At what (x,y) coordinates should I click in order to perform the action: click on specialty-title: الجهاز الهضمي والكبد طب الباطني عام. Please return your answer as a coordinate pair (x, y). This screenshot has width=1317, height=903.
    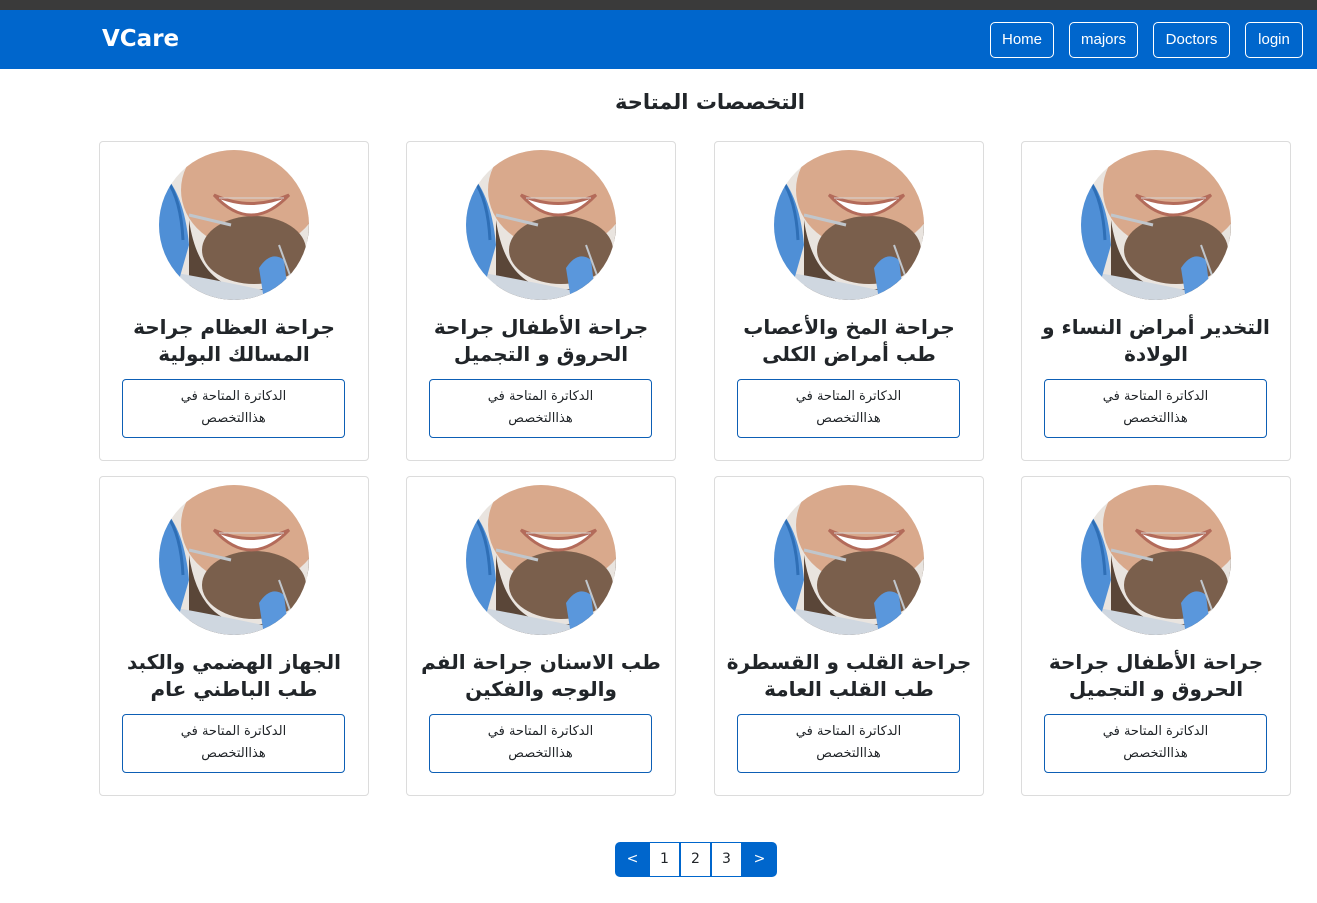
    Looking at the image, I should click on (234, 676).